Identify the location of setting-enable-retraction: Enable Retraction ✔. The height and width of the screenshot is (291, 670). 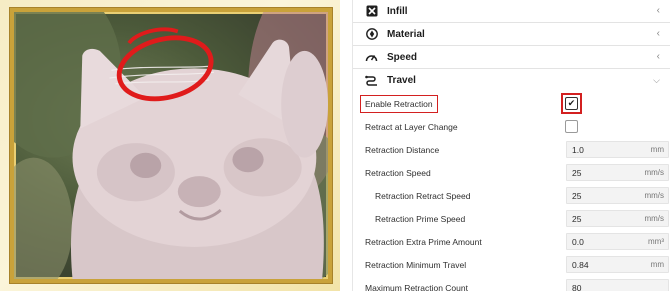
(511, 103).